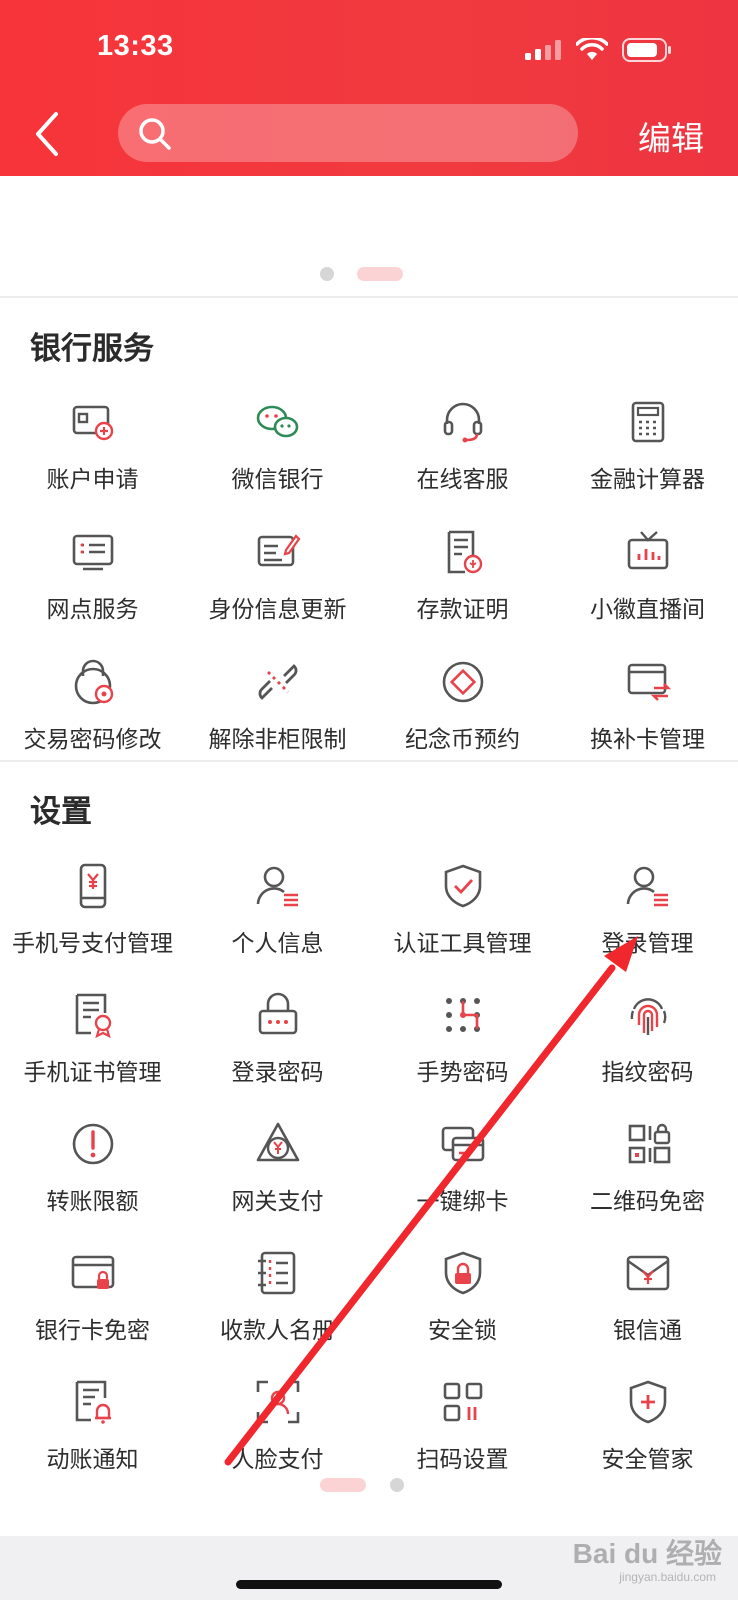 Image resolution: width=738 pixels, height=1600 pixels. What do you see at coordinates (462, 1402) in the screenshot?
I see `scan-settings-icon` at bounding box center [462, 1402].